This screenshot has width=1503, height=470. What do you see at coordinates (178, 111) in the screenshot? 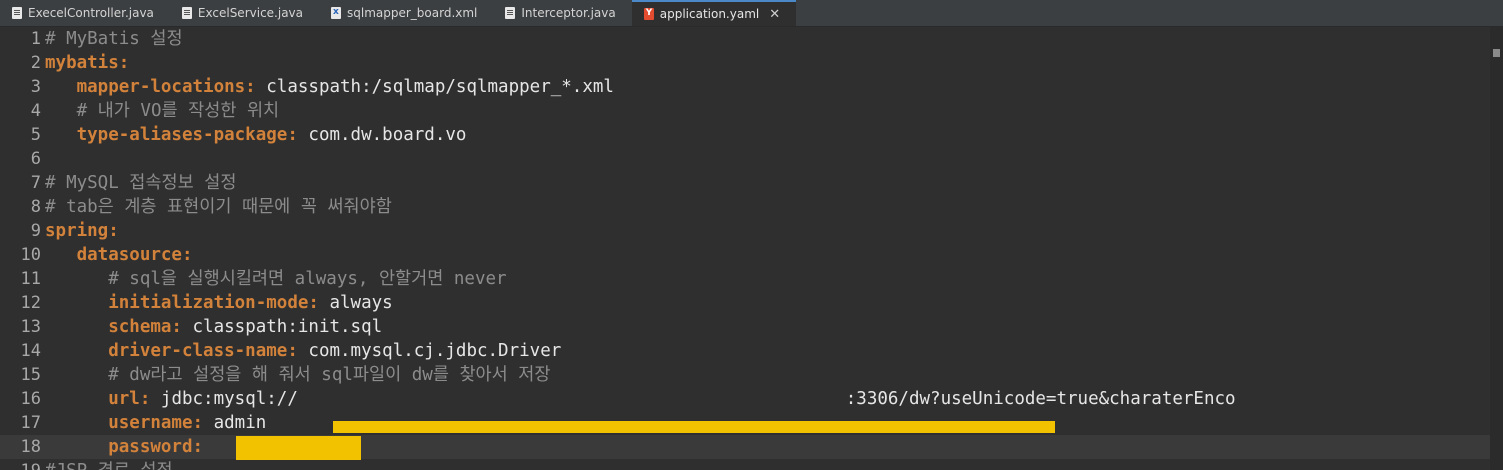
I see `yaml-comment: # 내가 VO를 작성한 위치` at bounding box center [178, 111].